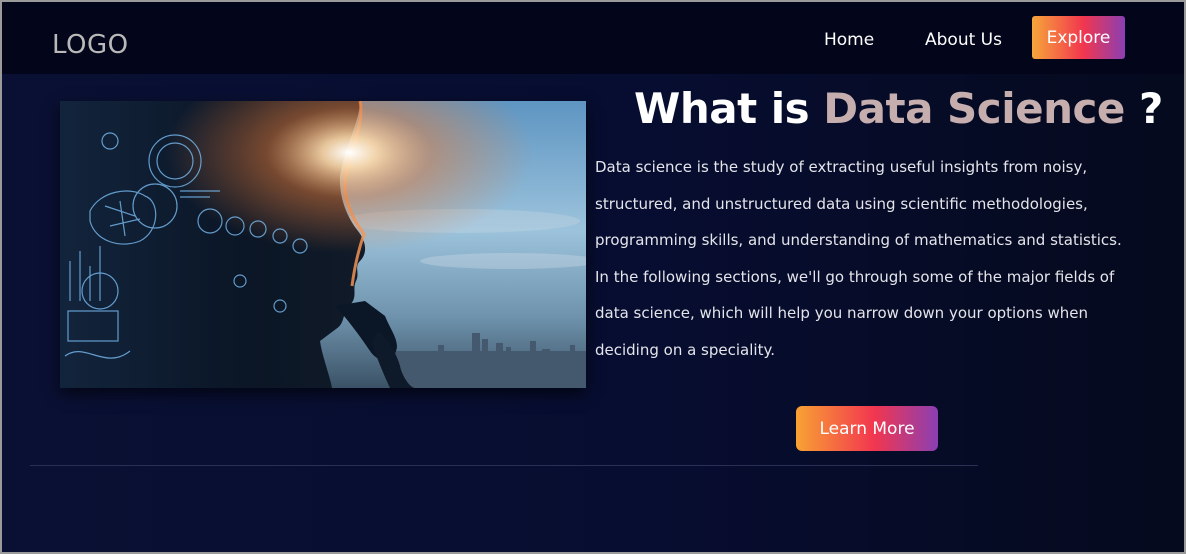  Describe the element at coordinates (849, 40) in the screenshot. I see `nav-link-home: Home` at that location.